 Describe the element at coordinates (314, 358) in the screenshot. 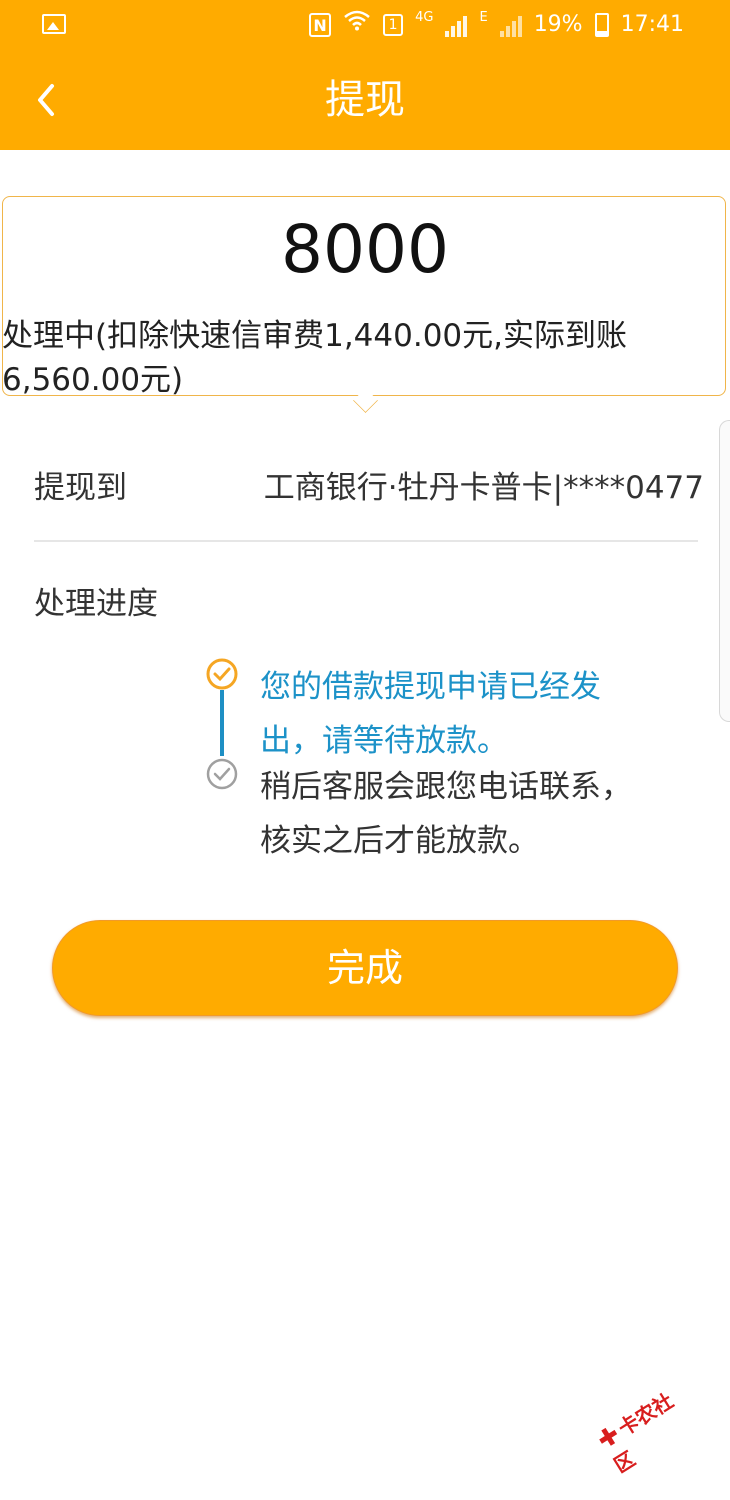

I see `processing-status: 处理中(扣除快速信审费1,440.00元,实际到账6,560.00元)` at that location.